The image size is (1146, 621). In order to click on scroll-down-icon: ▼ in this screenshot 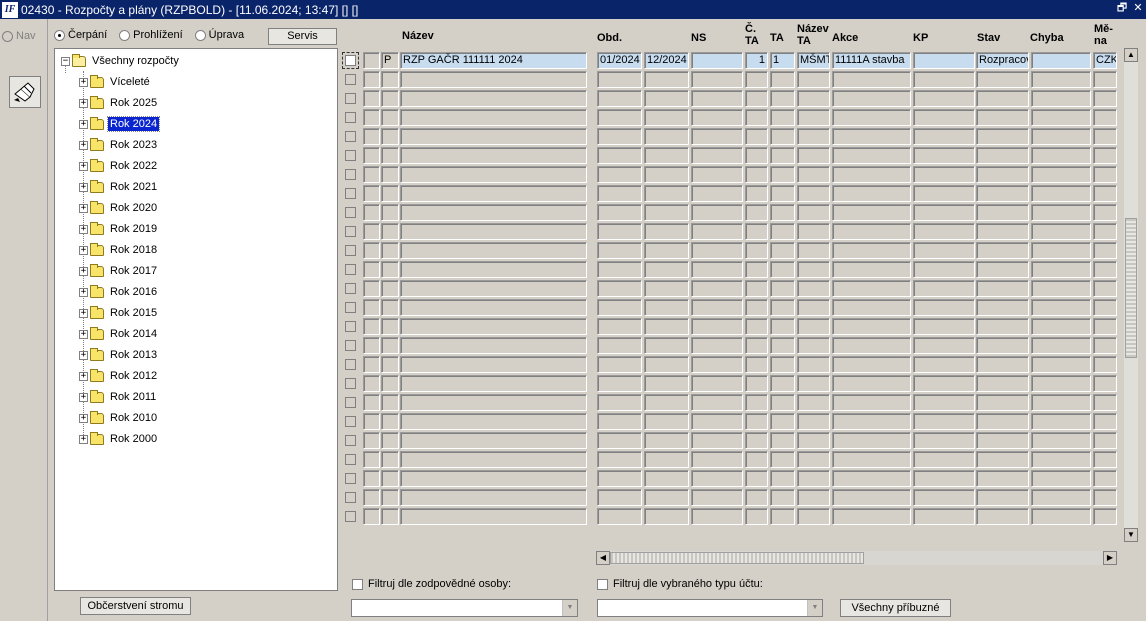, I will do `click(1131, 535)`.